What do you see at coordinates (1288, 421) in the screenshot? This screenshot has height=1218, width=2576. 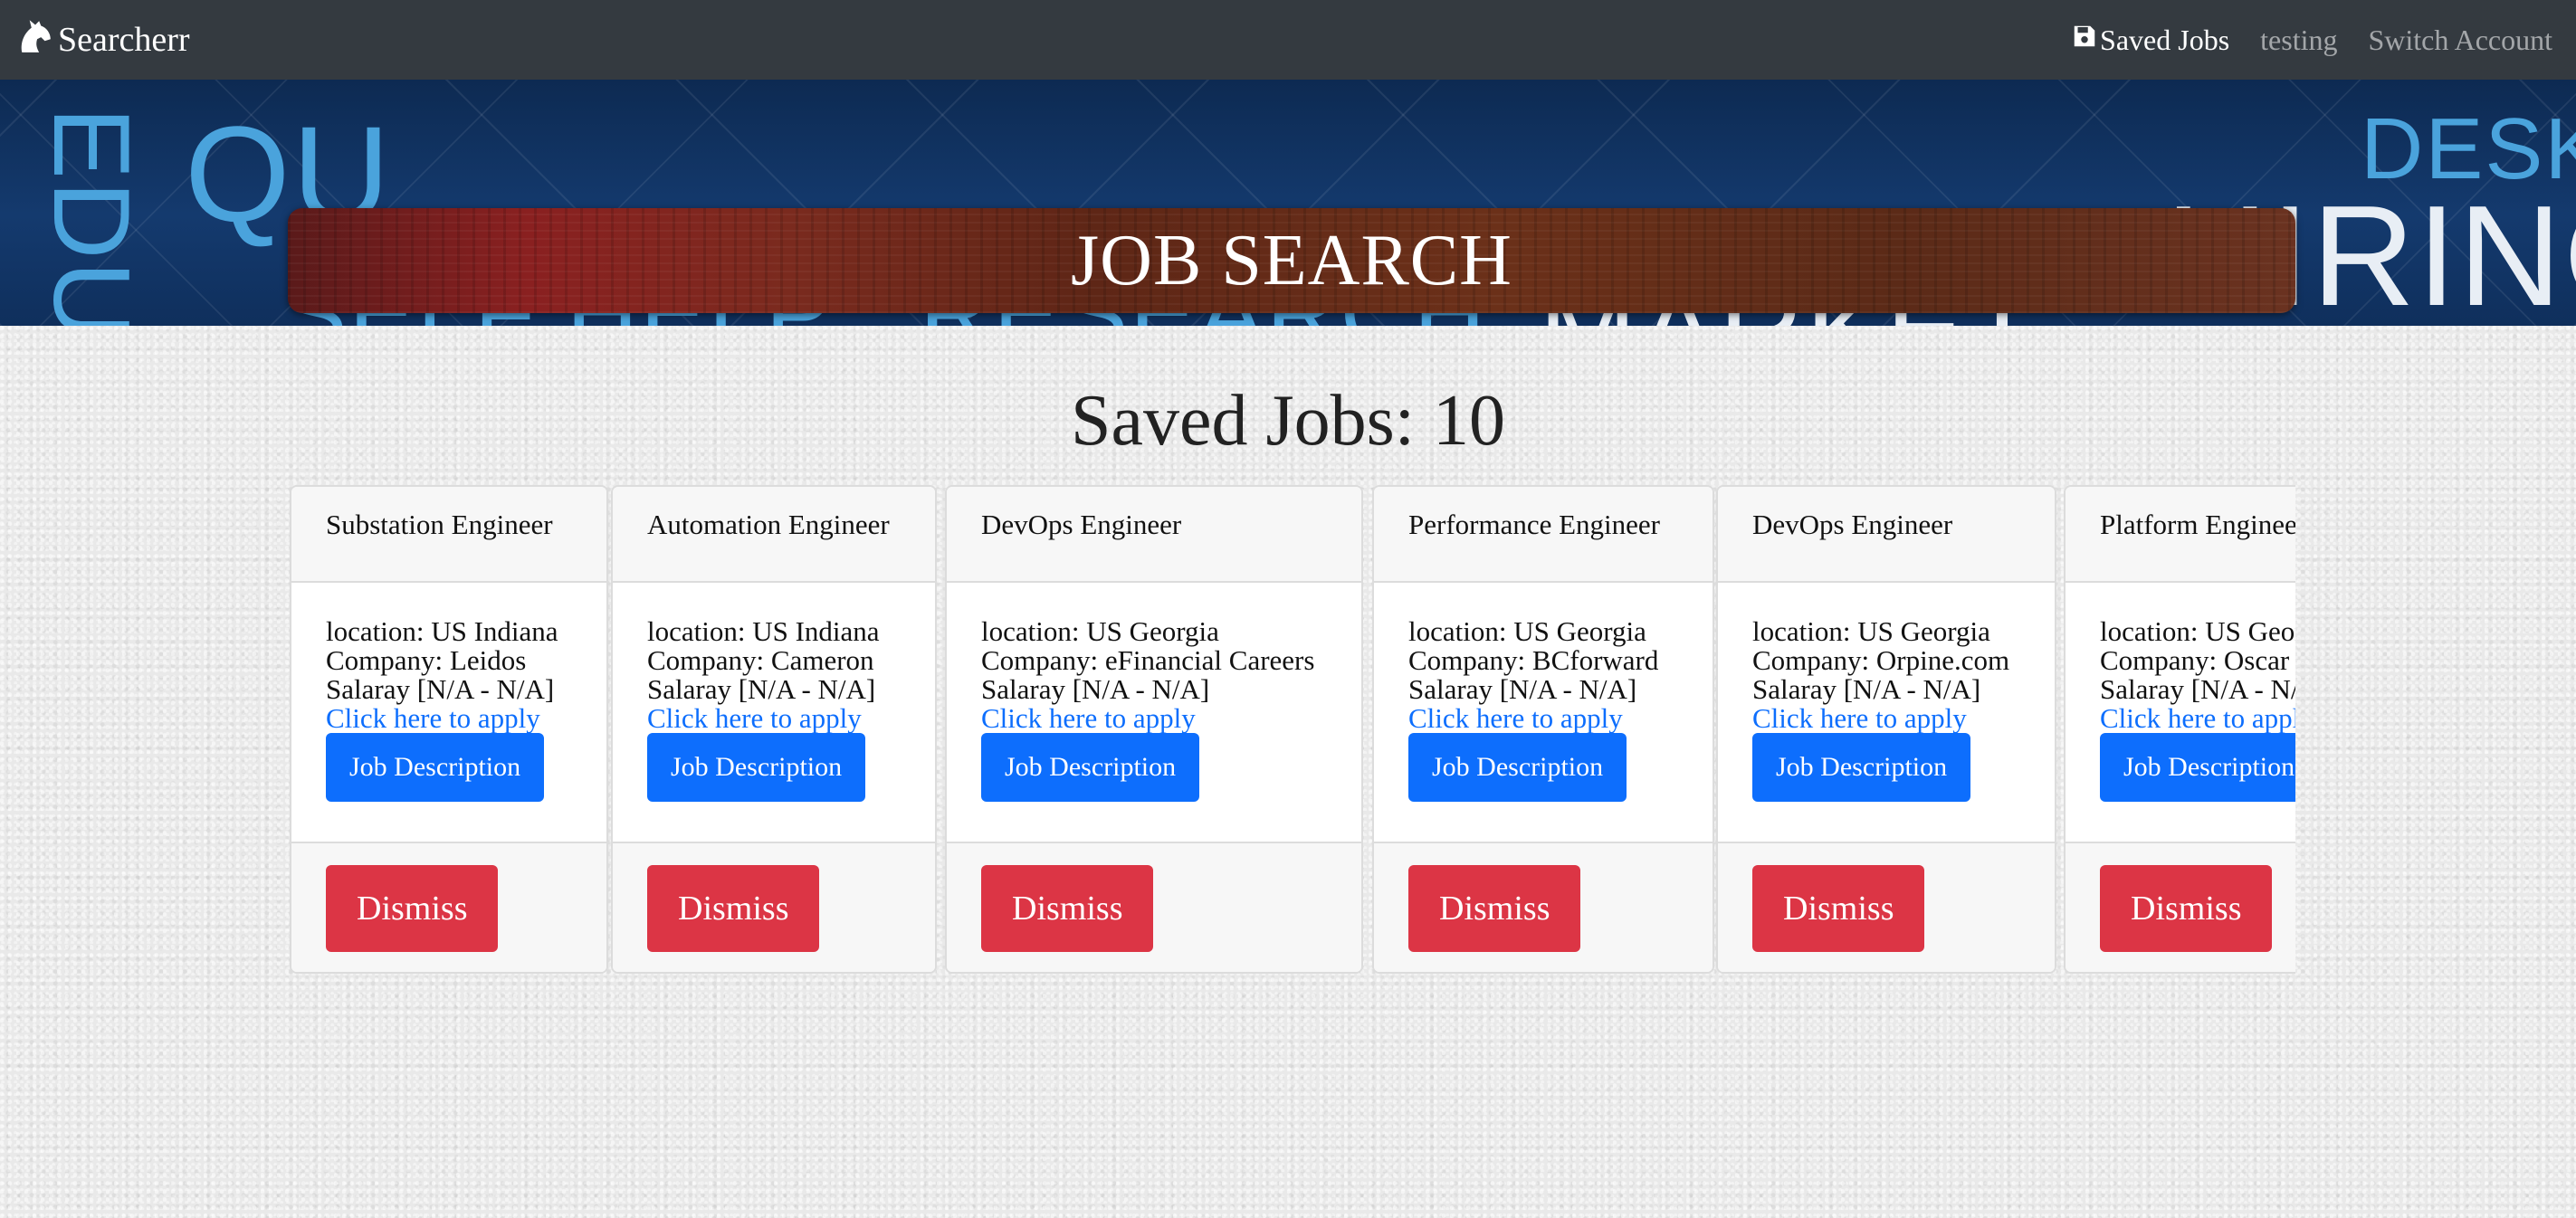 I see `saved-jobs-count-title: Saved Jobs: 10` at bounding box center [1288, 421].